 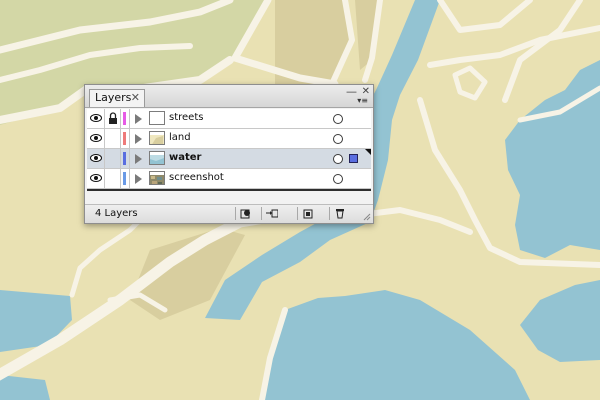 What do you see at coordinates (180, 137) in the screenshot?
I see `layer-name: land` at bounding box center [180, 137].